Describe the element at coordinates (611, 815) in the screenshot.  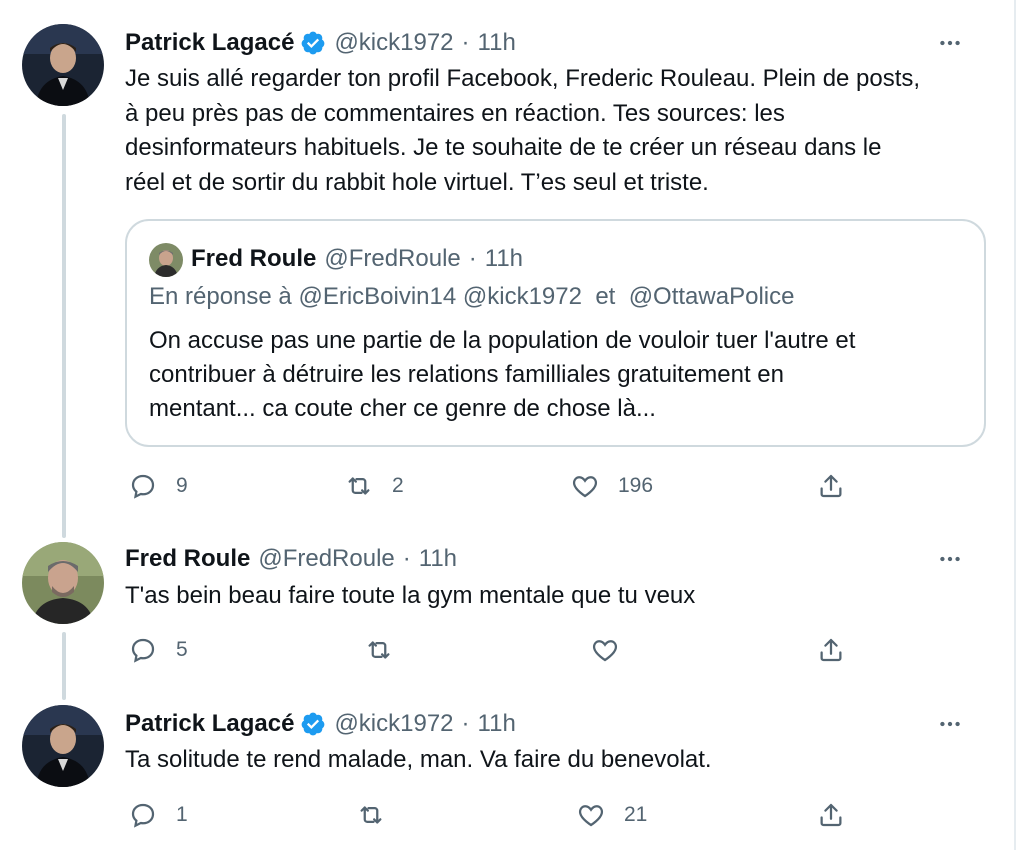
I see `like-button: 21` at that location.